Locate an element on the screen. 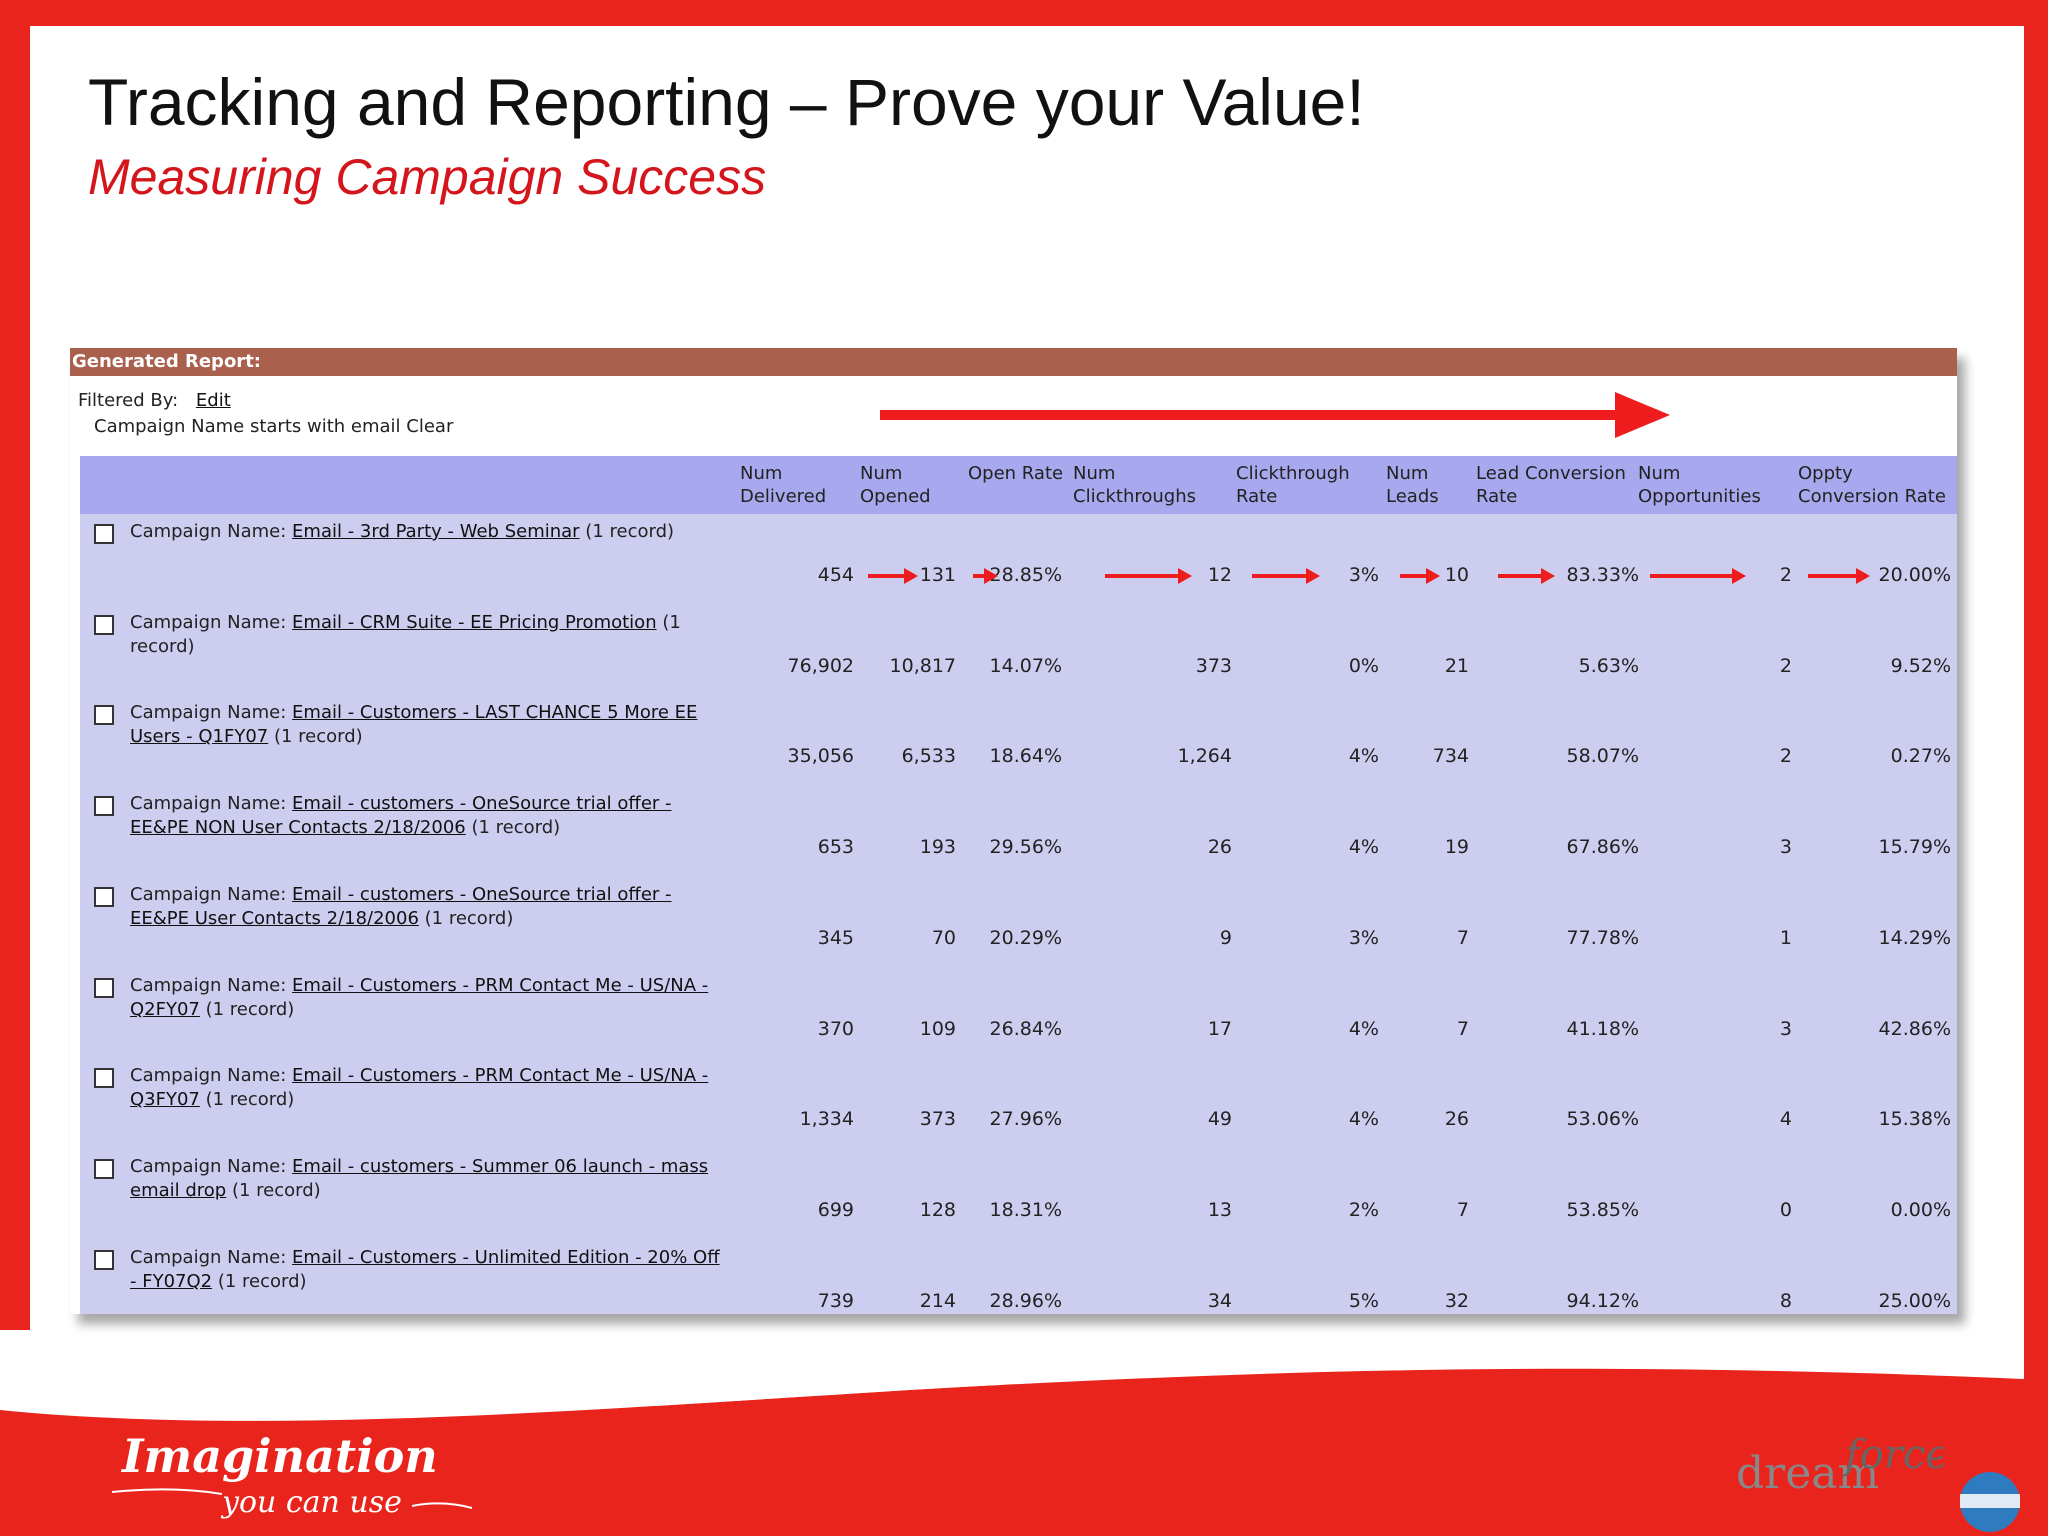 Image resolution: width=2048 pixels, height=1536 pixels. table-cell: 2 is located at coordinates (1785, 665).